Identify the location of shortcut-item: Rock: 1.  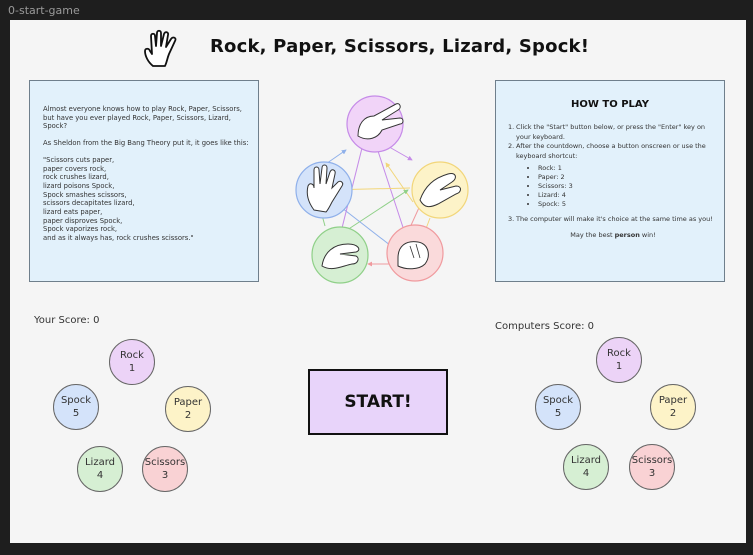
(628, 168).